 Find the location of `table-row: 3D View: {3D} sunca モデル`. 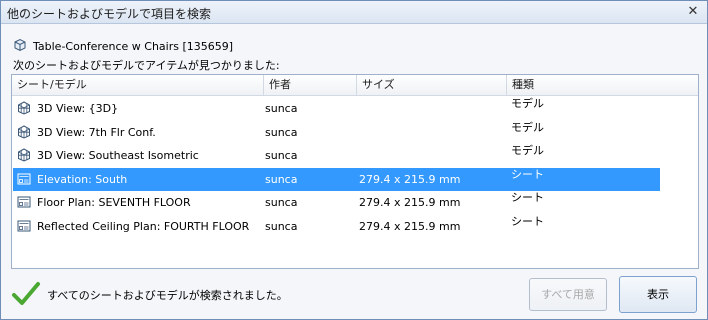

table-row: 3D View: {3D} sunca モデル is located at coordinates (336, 108).